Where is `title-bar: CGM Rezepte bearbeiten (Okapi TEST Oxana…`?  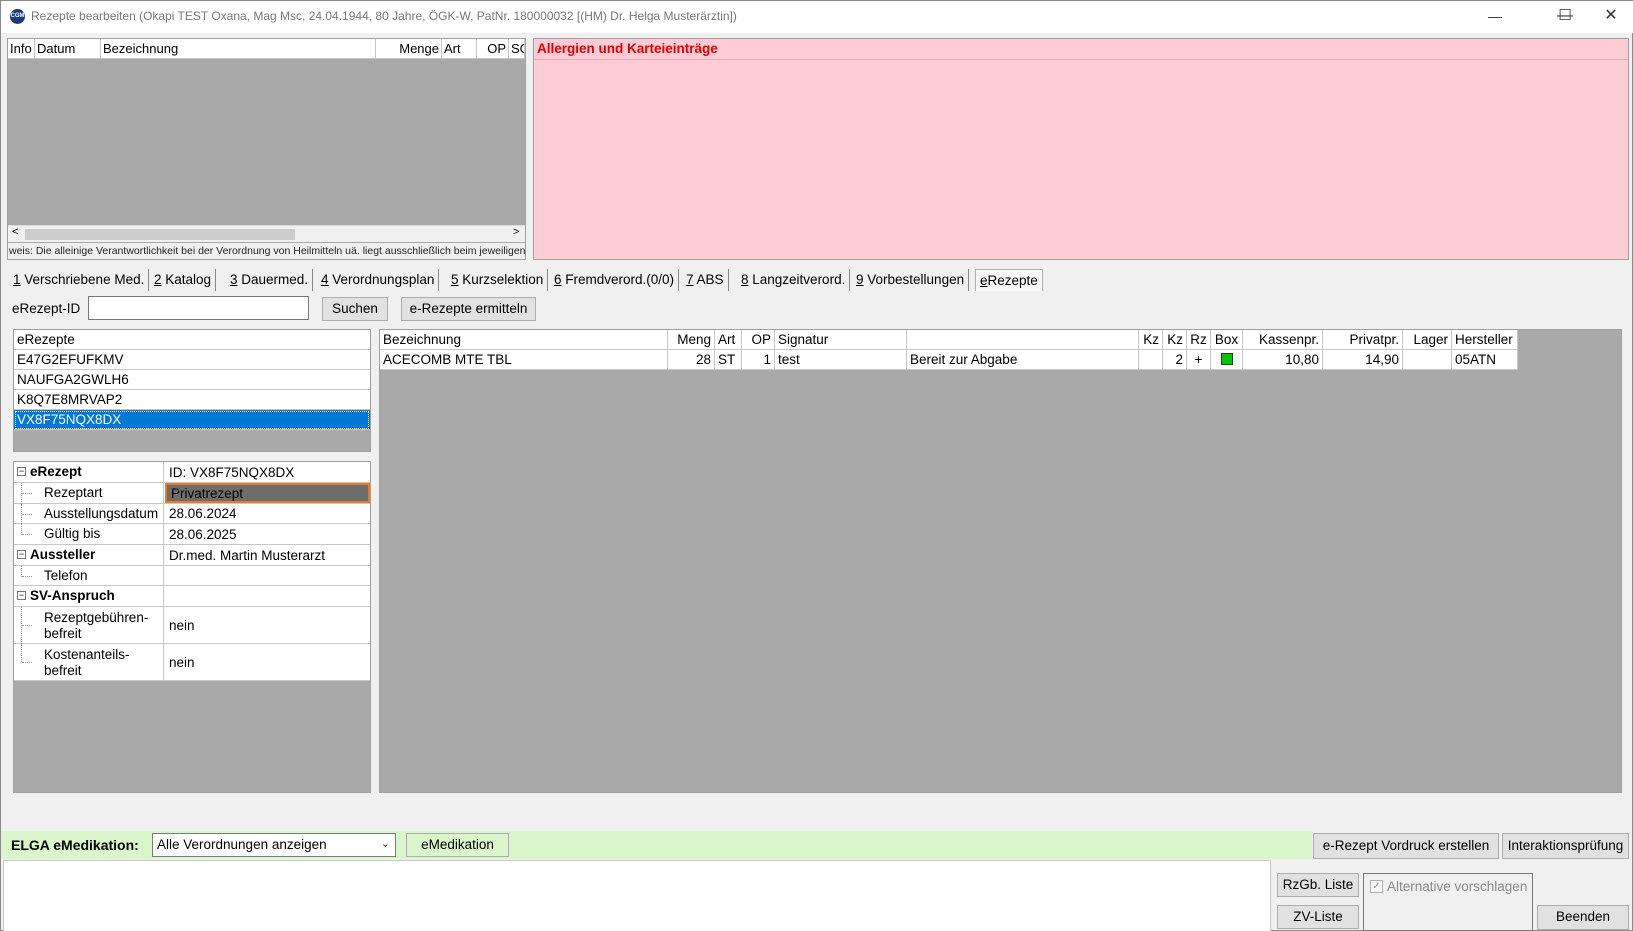
title-bar: CGM Rezepte bearbeiten (Okapi TEST Oxana… is located at coordinates (817, 17).